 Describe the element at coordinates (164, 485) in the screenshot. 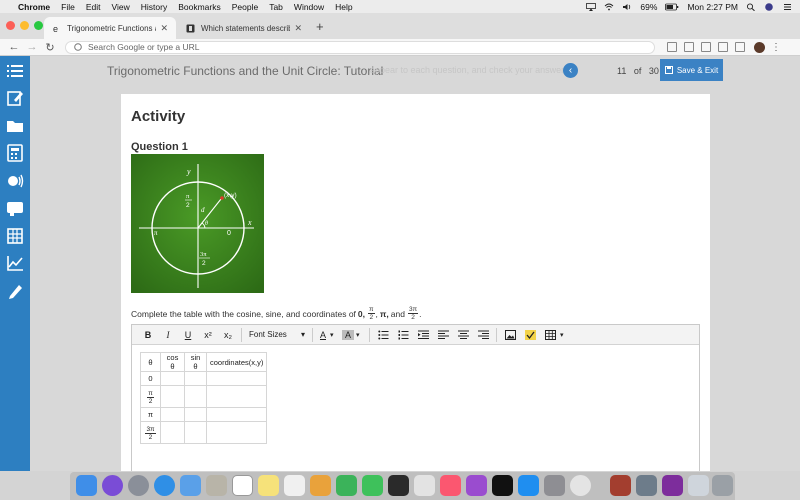

I see `safari-icon` at that location.